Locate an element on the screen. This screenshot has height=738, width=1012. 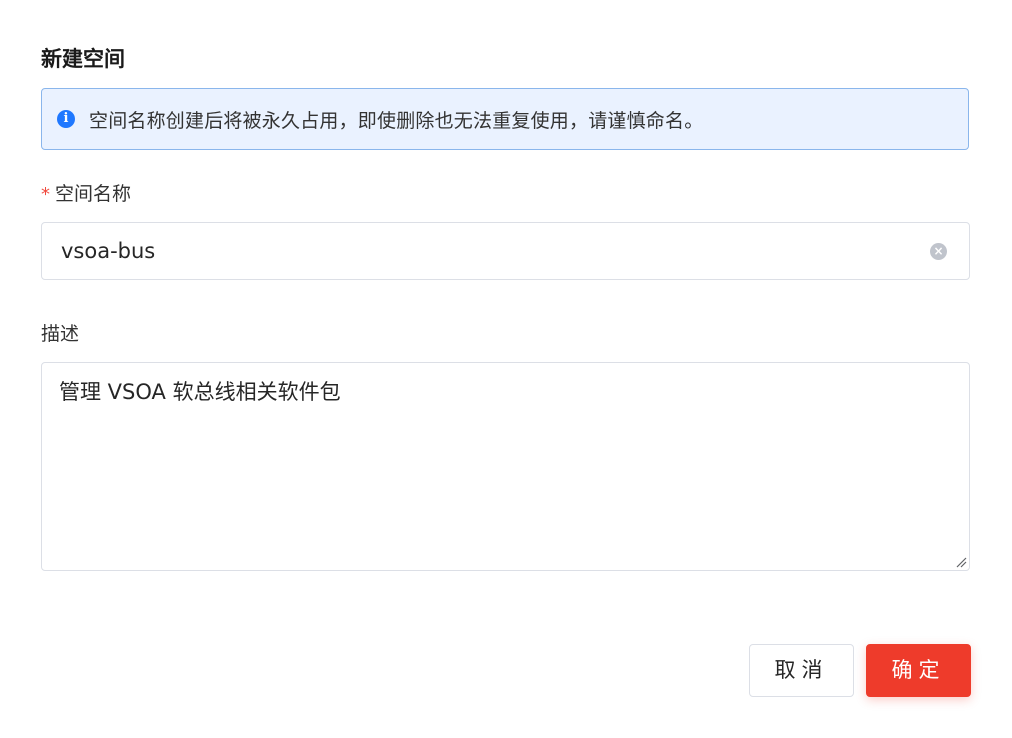
space-name-input is located at coordinates (495, 251).